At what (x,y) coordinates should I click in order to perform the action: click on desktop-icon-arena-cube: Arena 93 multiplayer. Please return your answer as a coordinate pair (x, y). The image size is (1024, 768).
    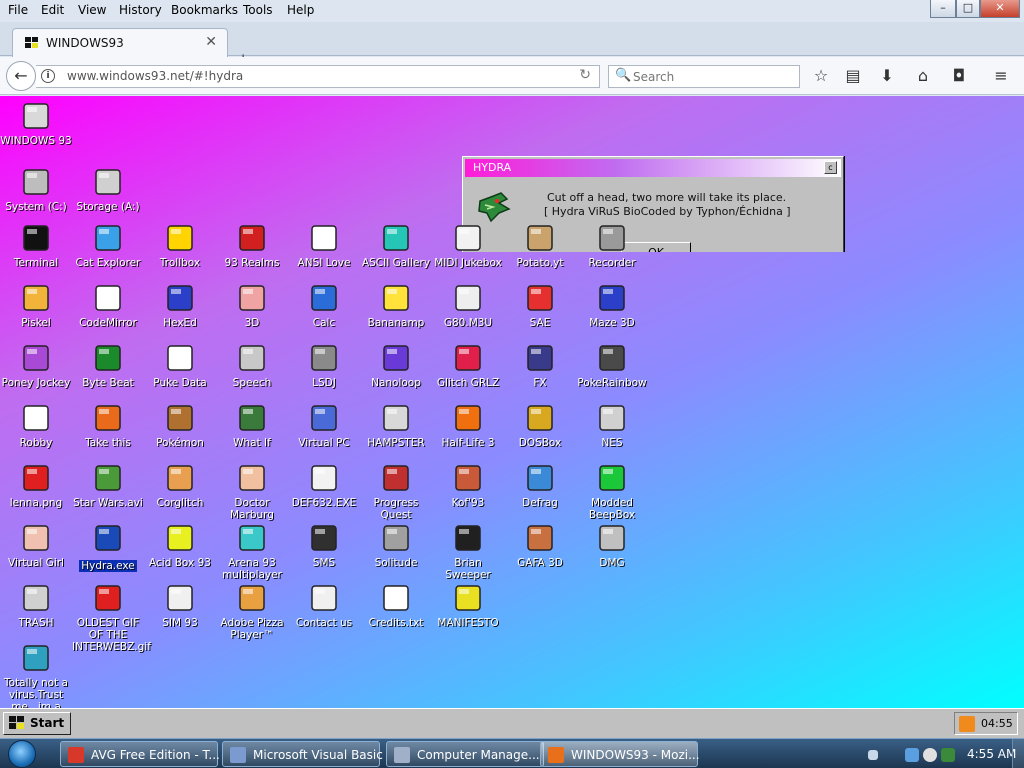
    Looking at the image, I should click on (252, 551).